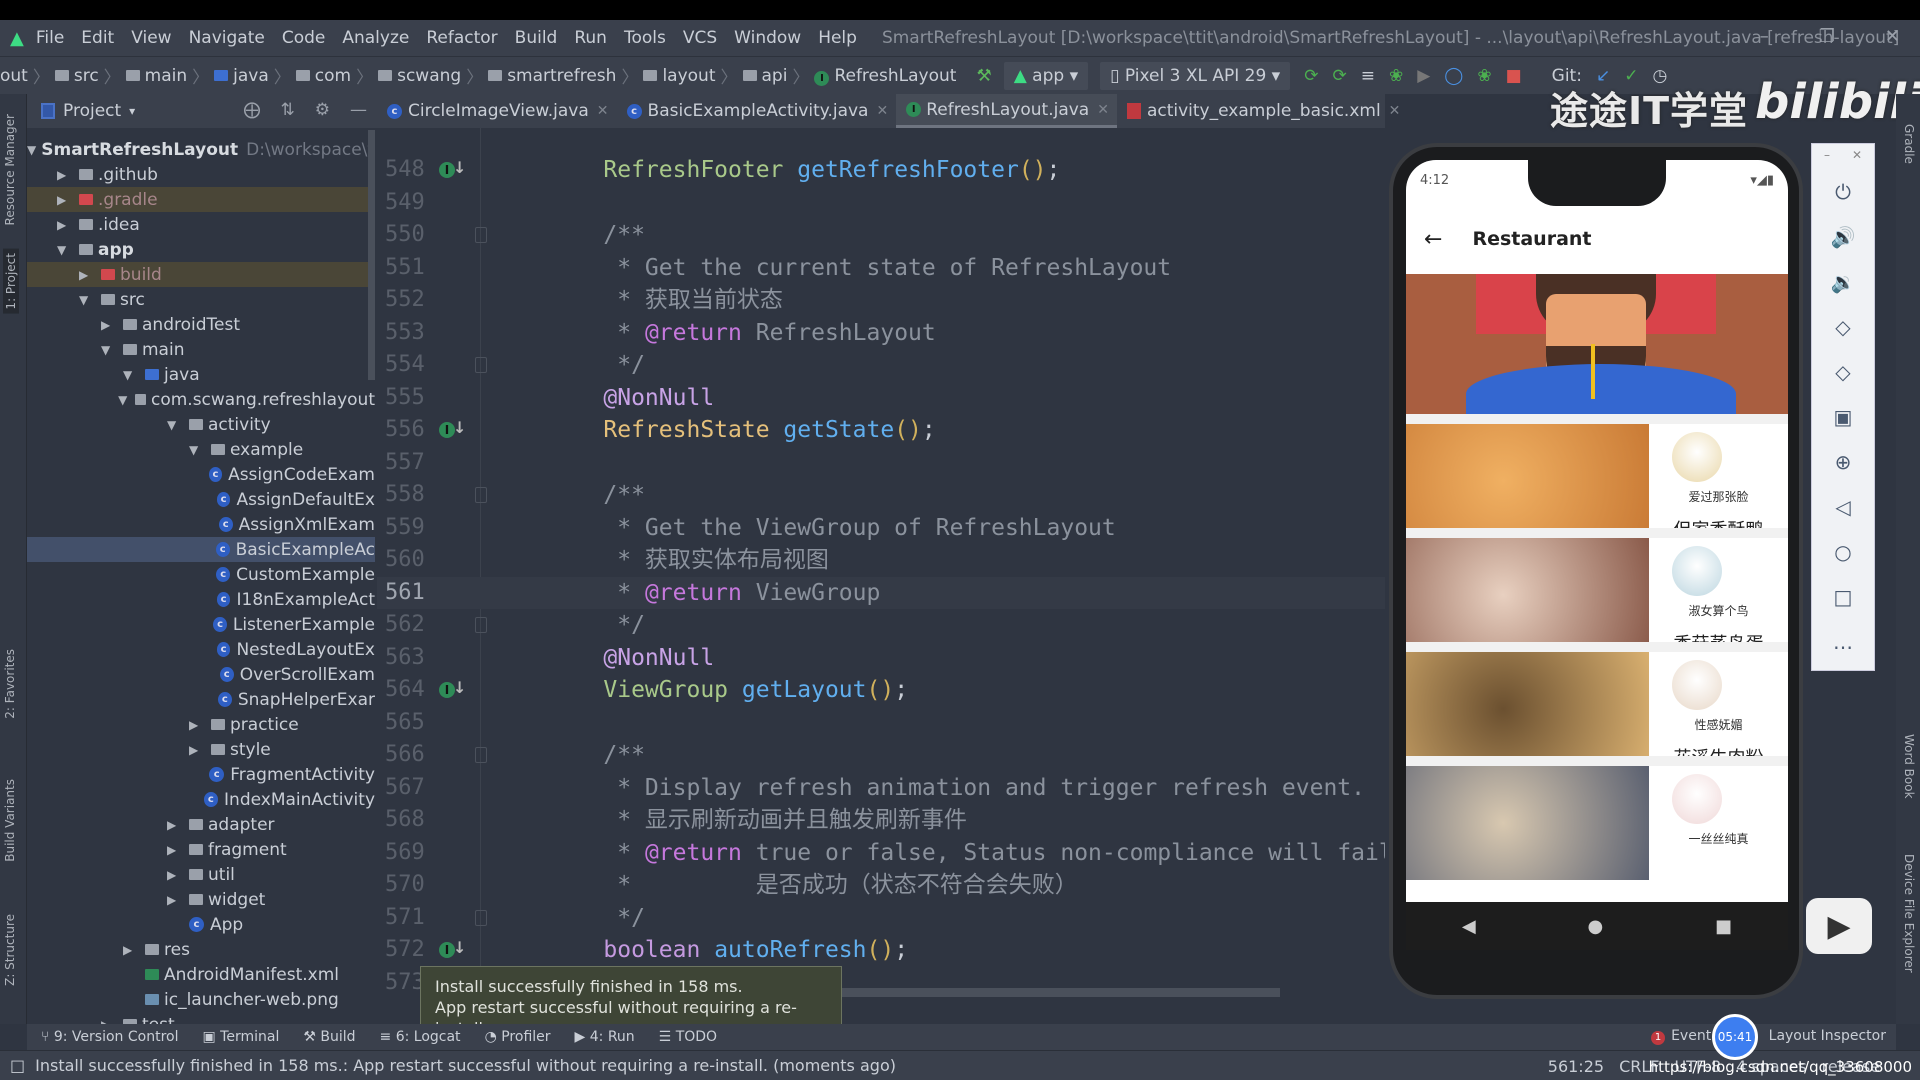  What do you see at coordinates (603, 111) in the screenshot?
I see `tab-close-icon: ✕` at bounding box center [603, 111].